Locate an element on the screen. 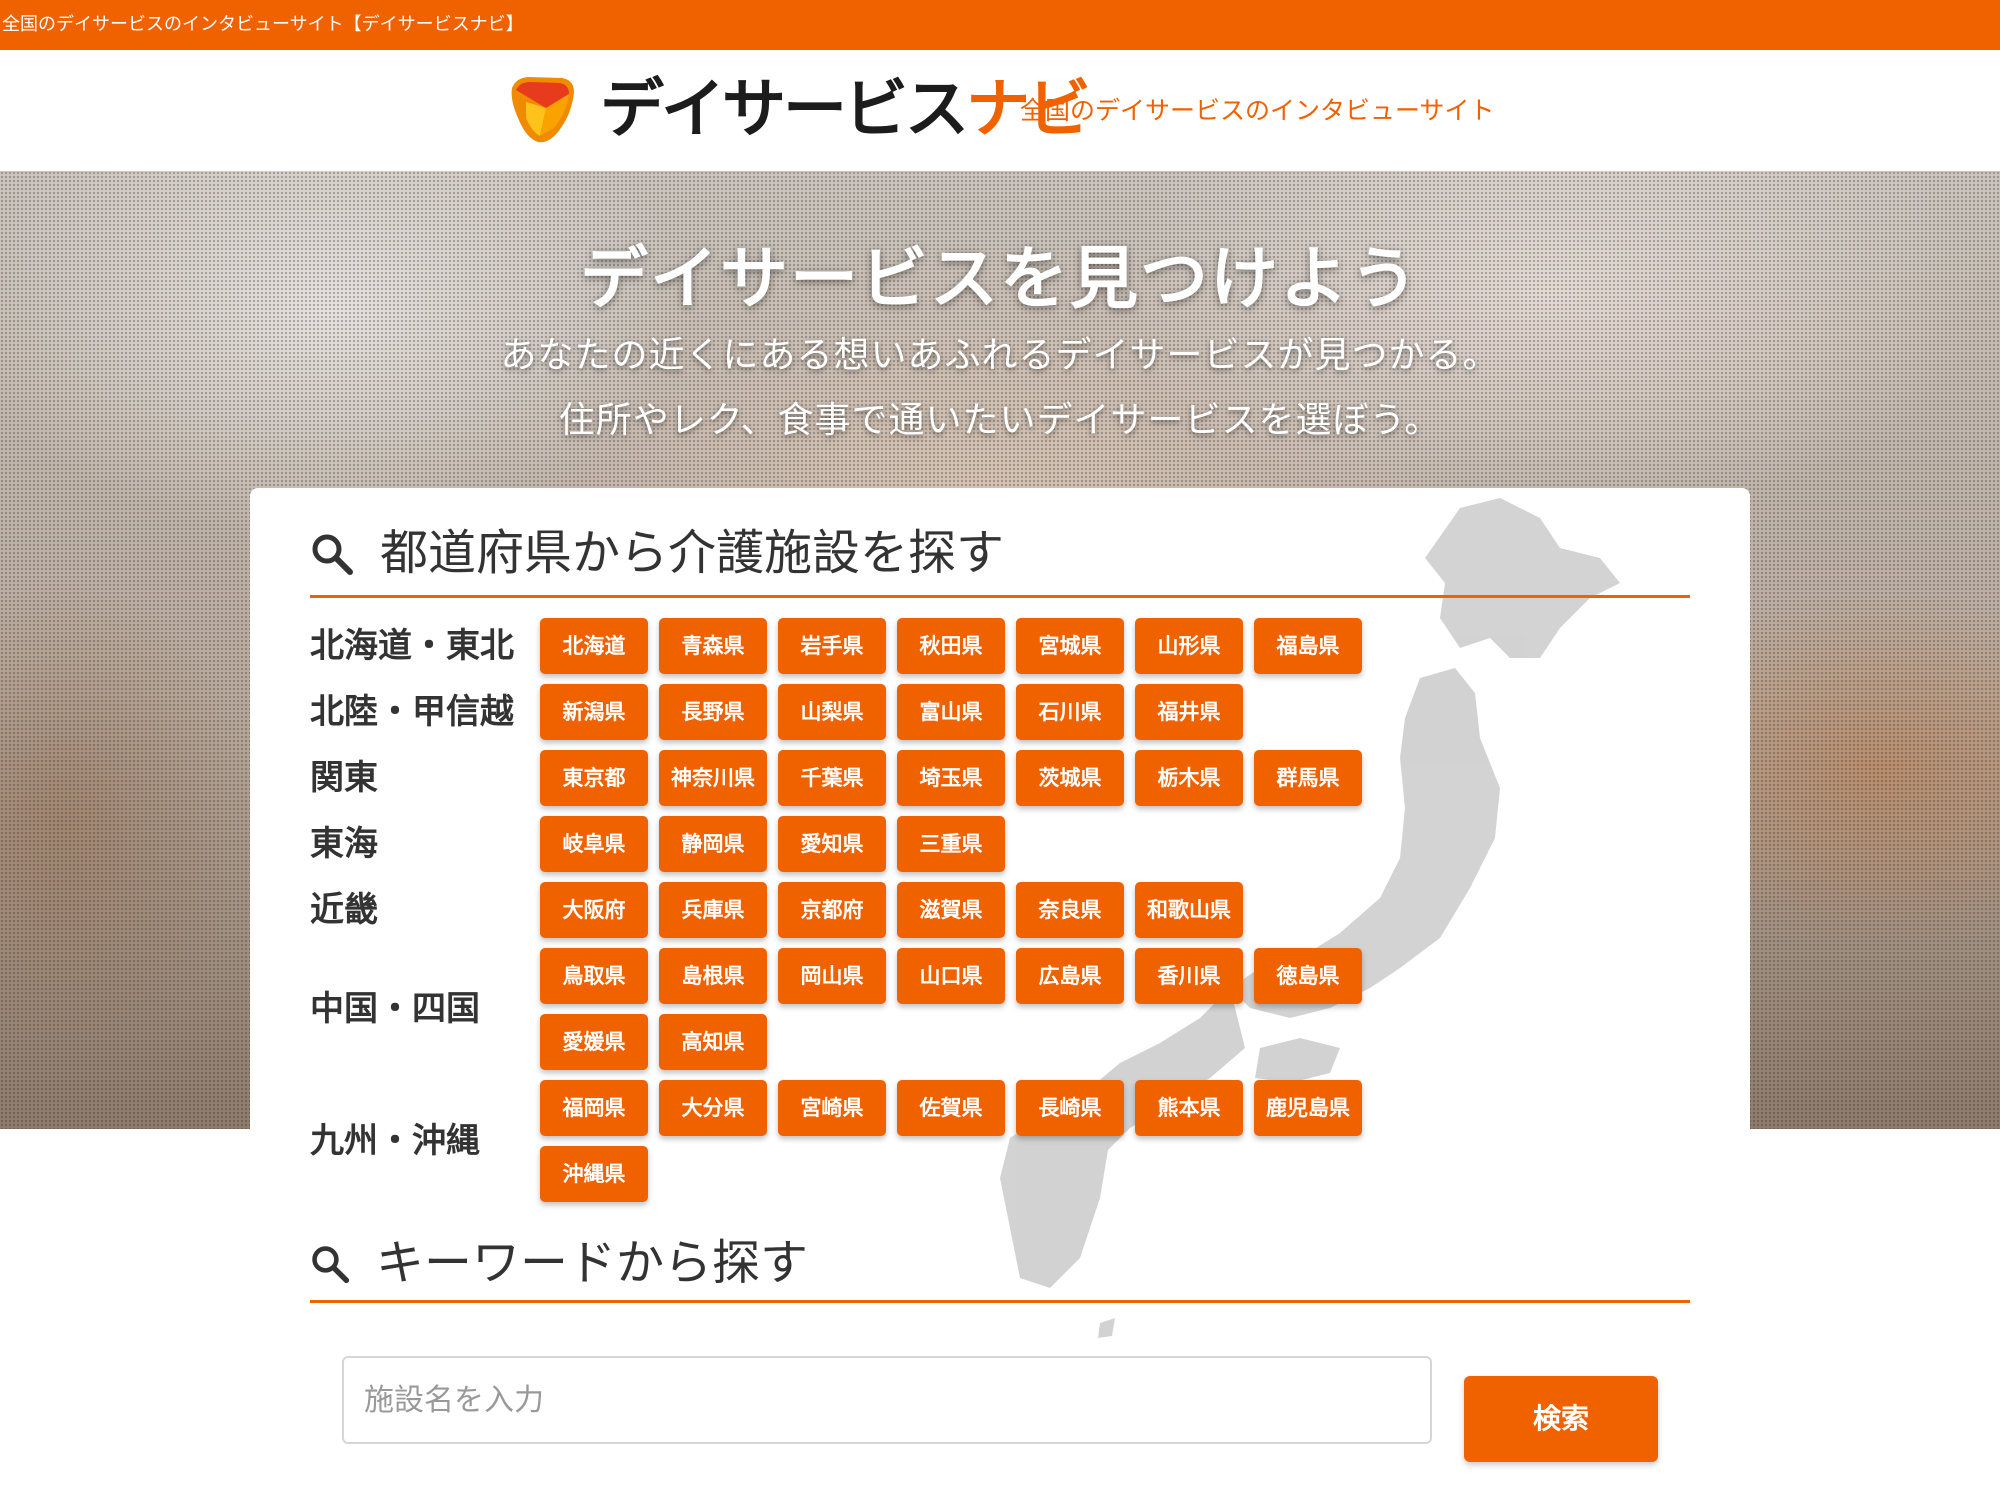 Image resolution: width=2000 pixels, height=1500 pixels. prefecture-button: 奈良県 is located at coordinates (1070, 910).